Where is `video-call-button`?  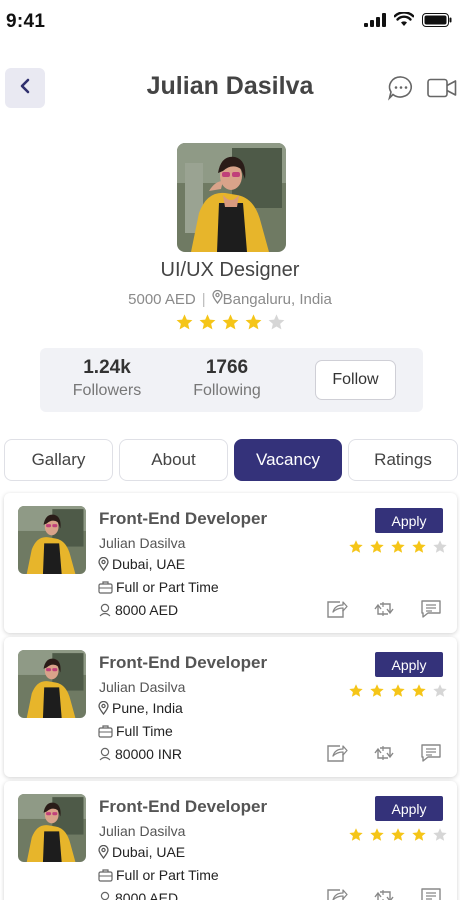 video-call-button is located at coordinates (442, 90).